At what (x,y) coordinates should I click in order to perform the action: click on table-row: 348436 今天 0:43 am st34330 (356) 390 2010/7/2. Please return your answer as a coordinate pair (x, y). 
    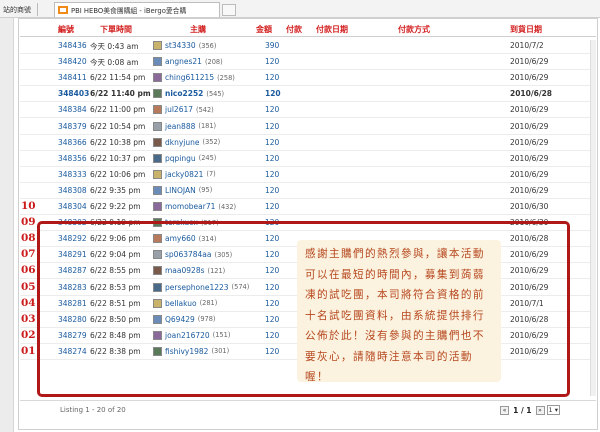
    Looking at the image, I should click on (308, 46).